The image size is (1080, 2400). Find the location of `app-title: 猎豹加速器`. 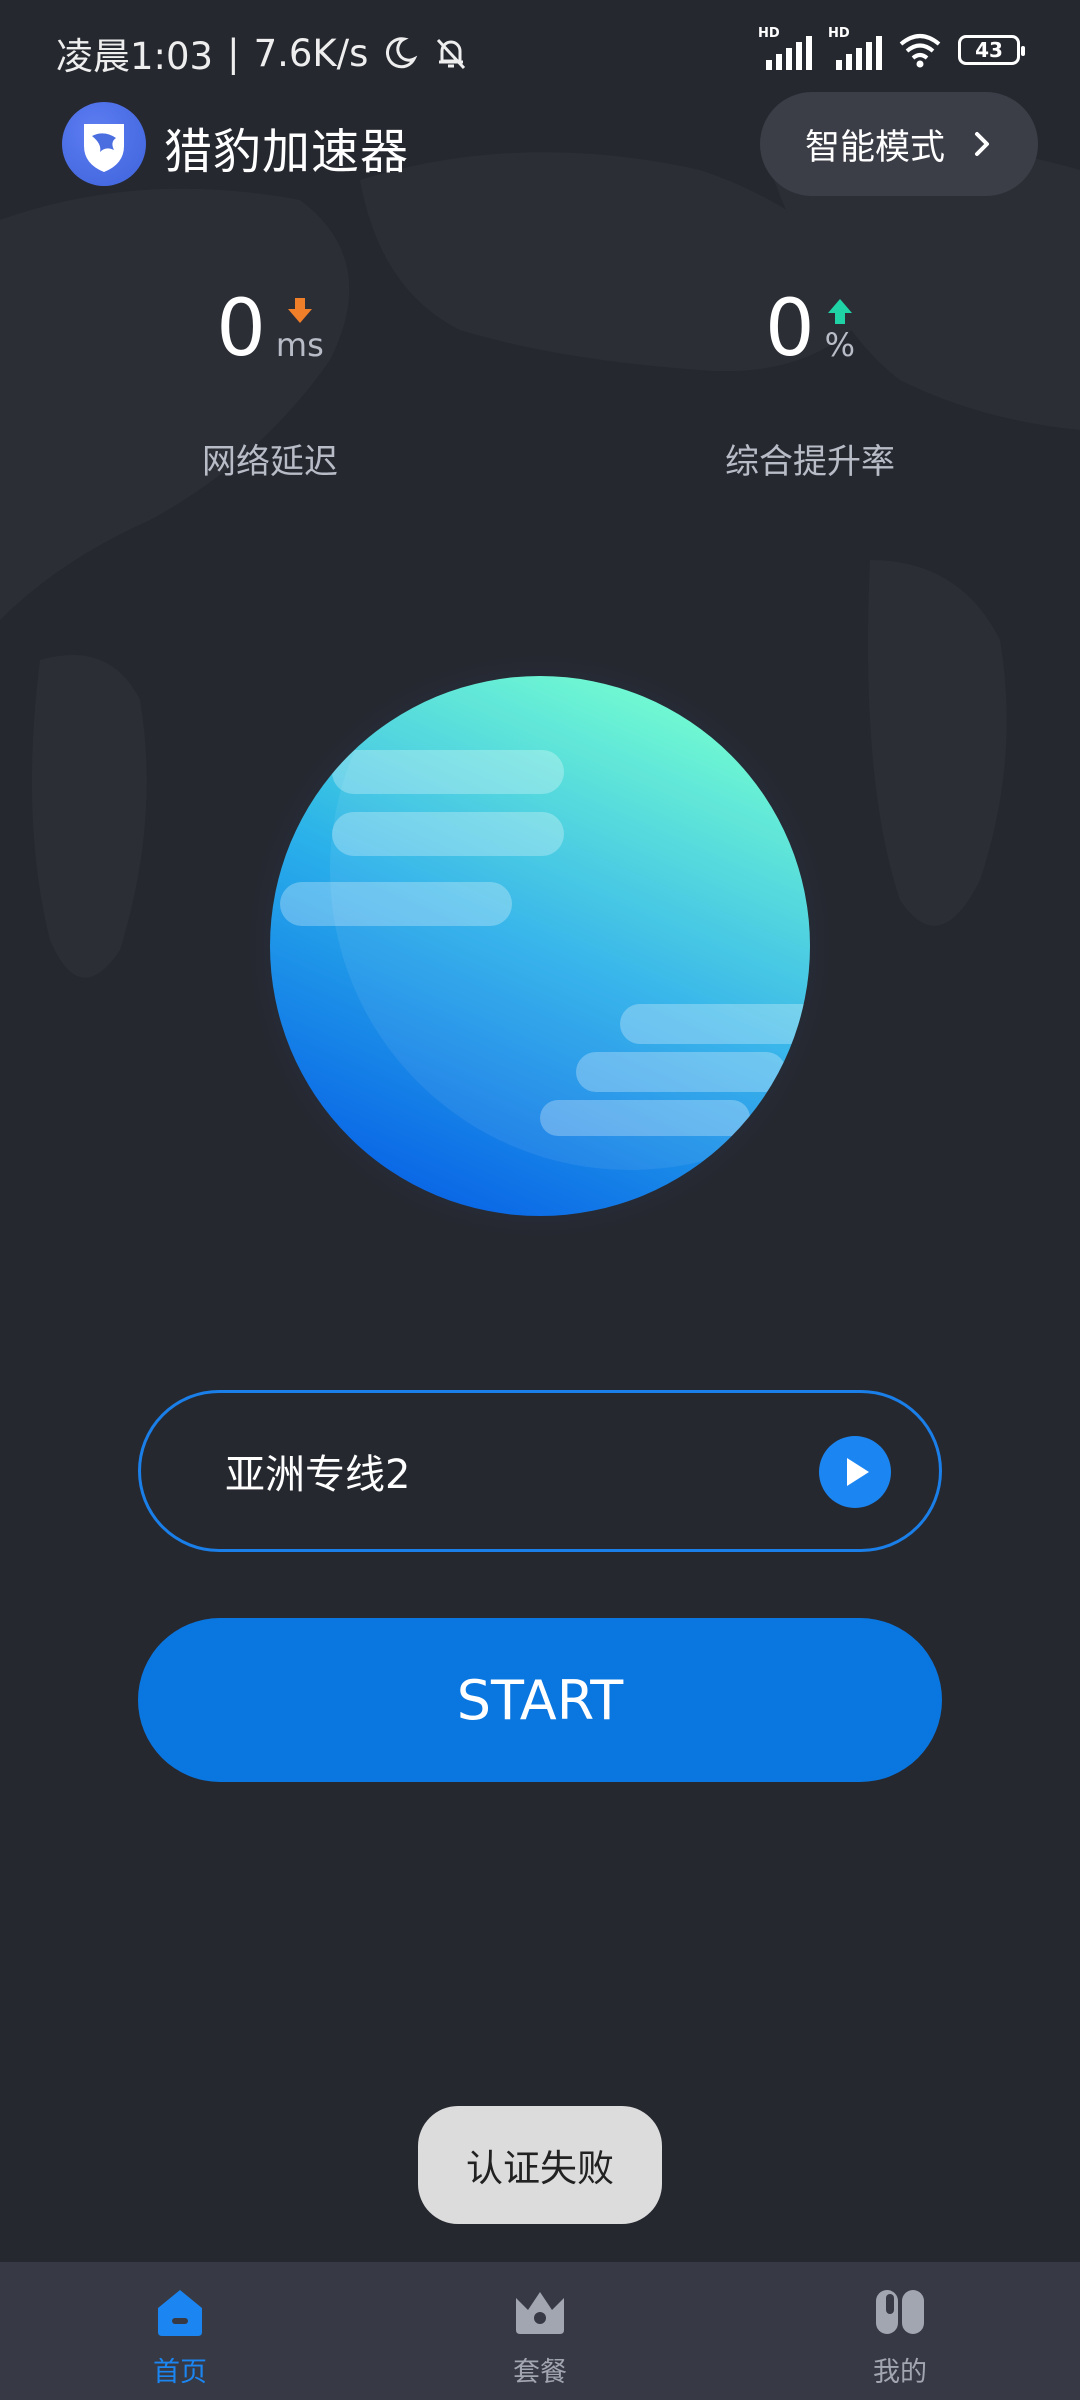

app-title: 猎豹加速器 is located at coordinates (287, 152).